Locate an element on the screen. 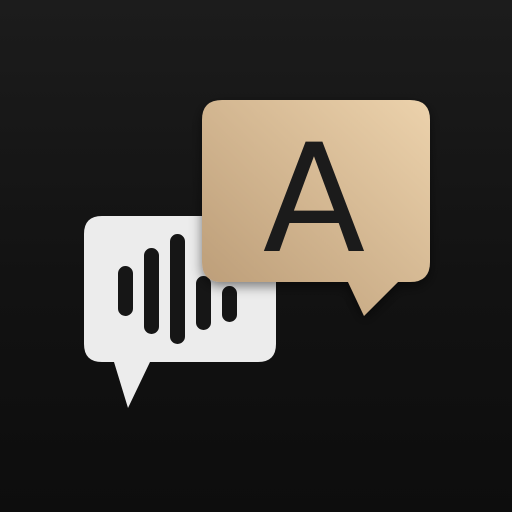 This screenshot has width=512, height=512. letter-a: A is located at coordinates (314, 200).